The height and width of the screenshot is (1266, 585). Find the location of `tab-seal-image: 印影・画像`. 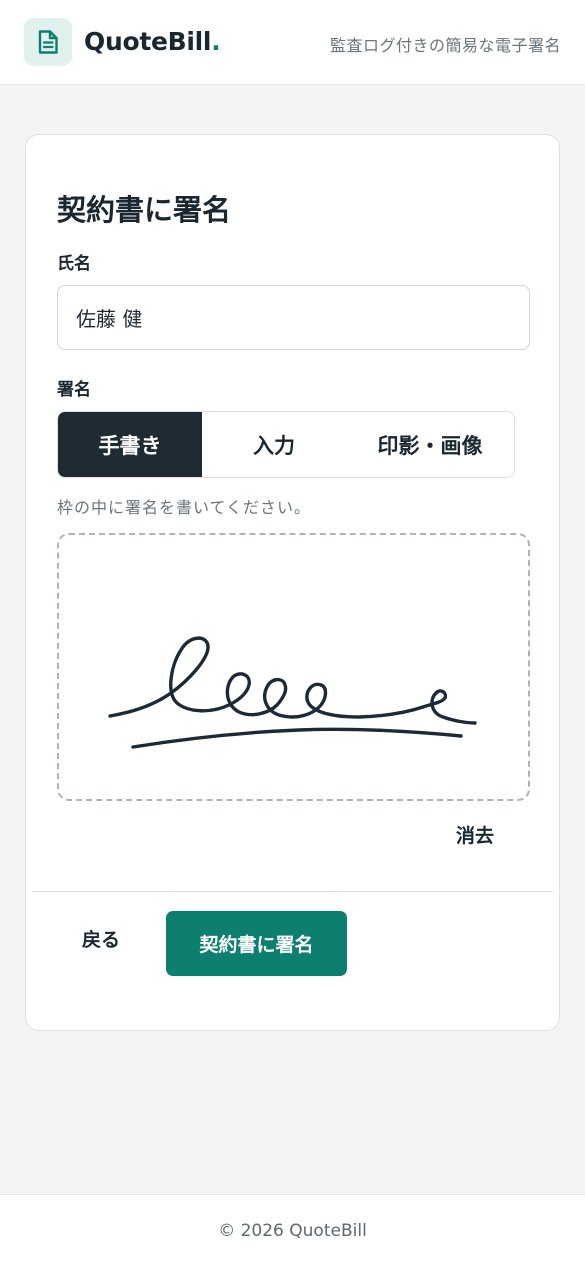

tab-seal-image: 印影・画像 is located at coordinates (430, 444).